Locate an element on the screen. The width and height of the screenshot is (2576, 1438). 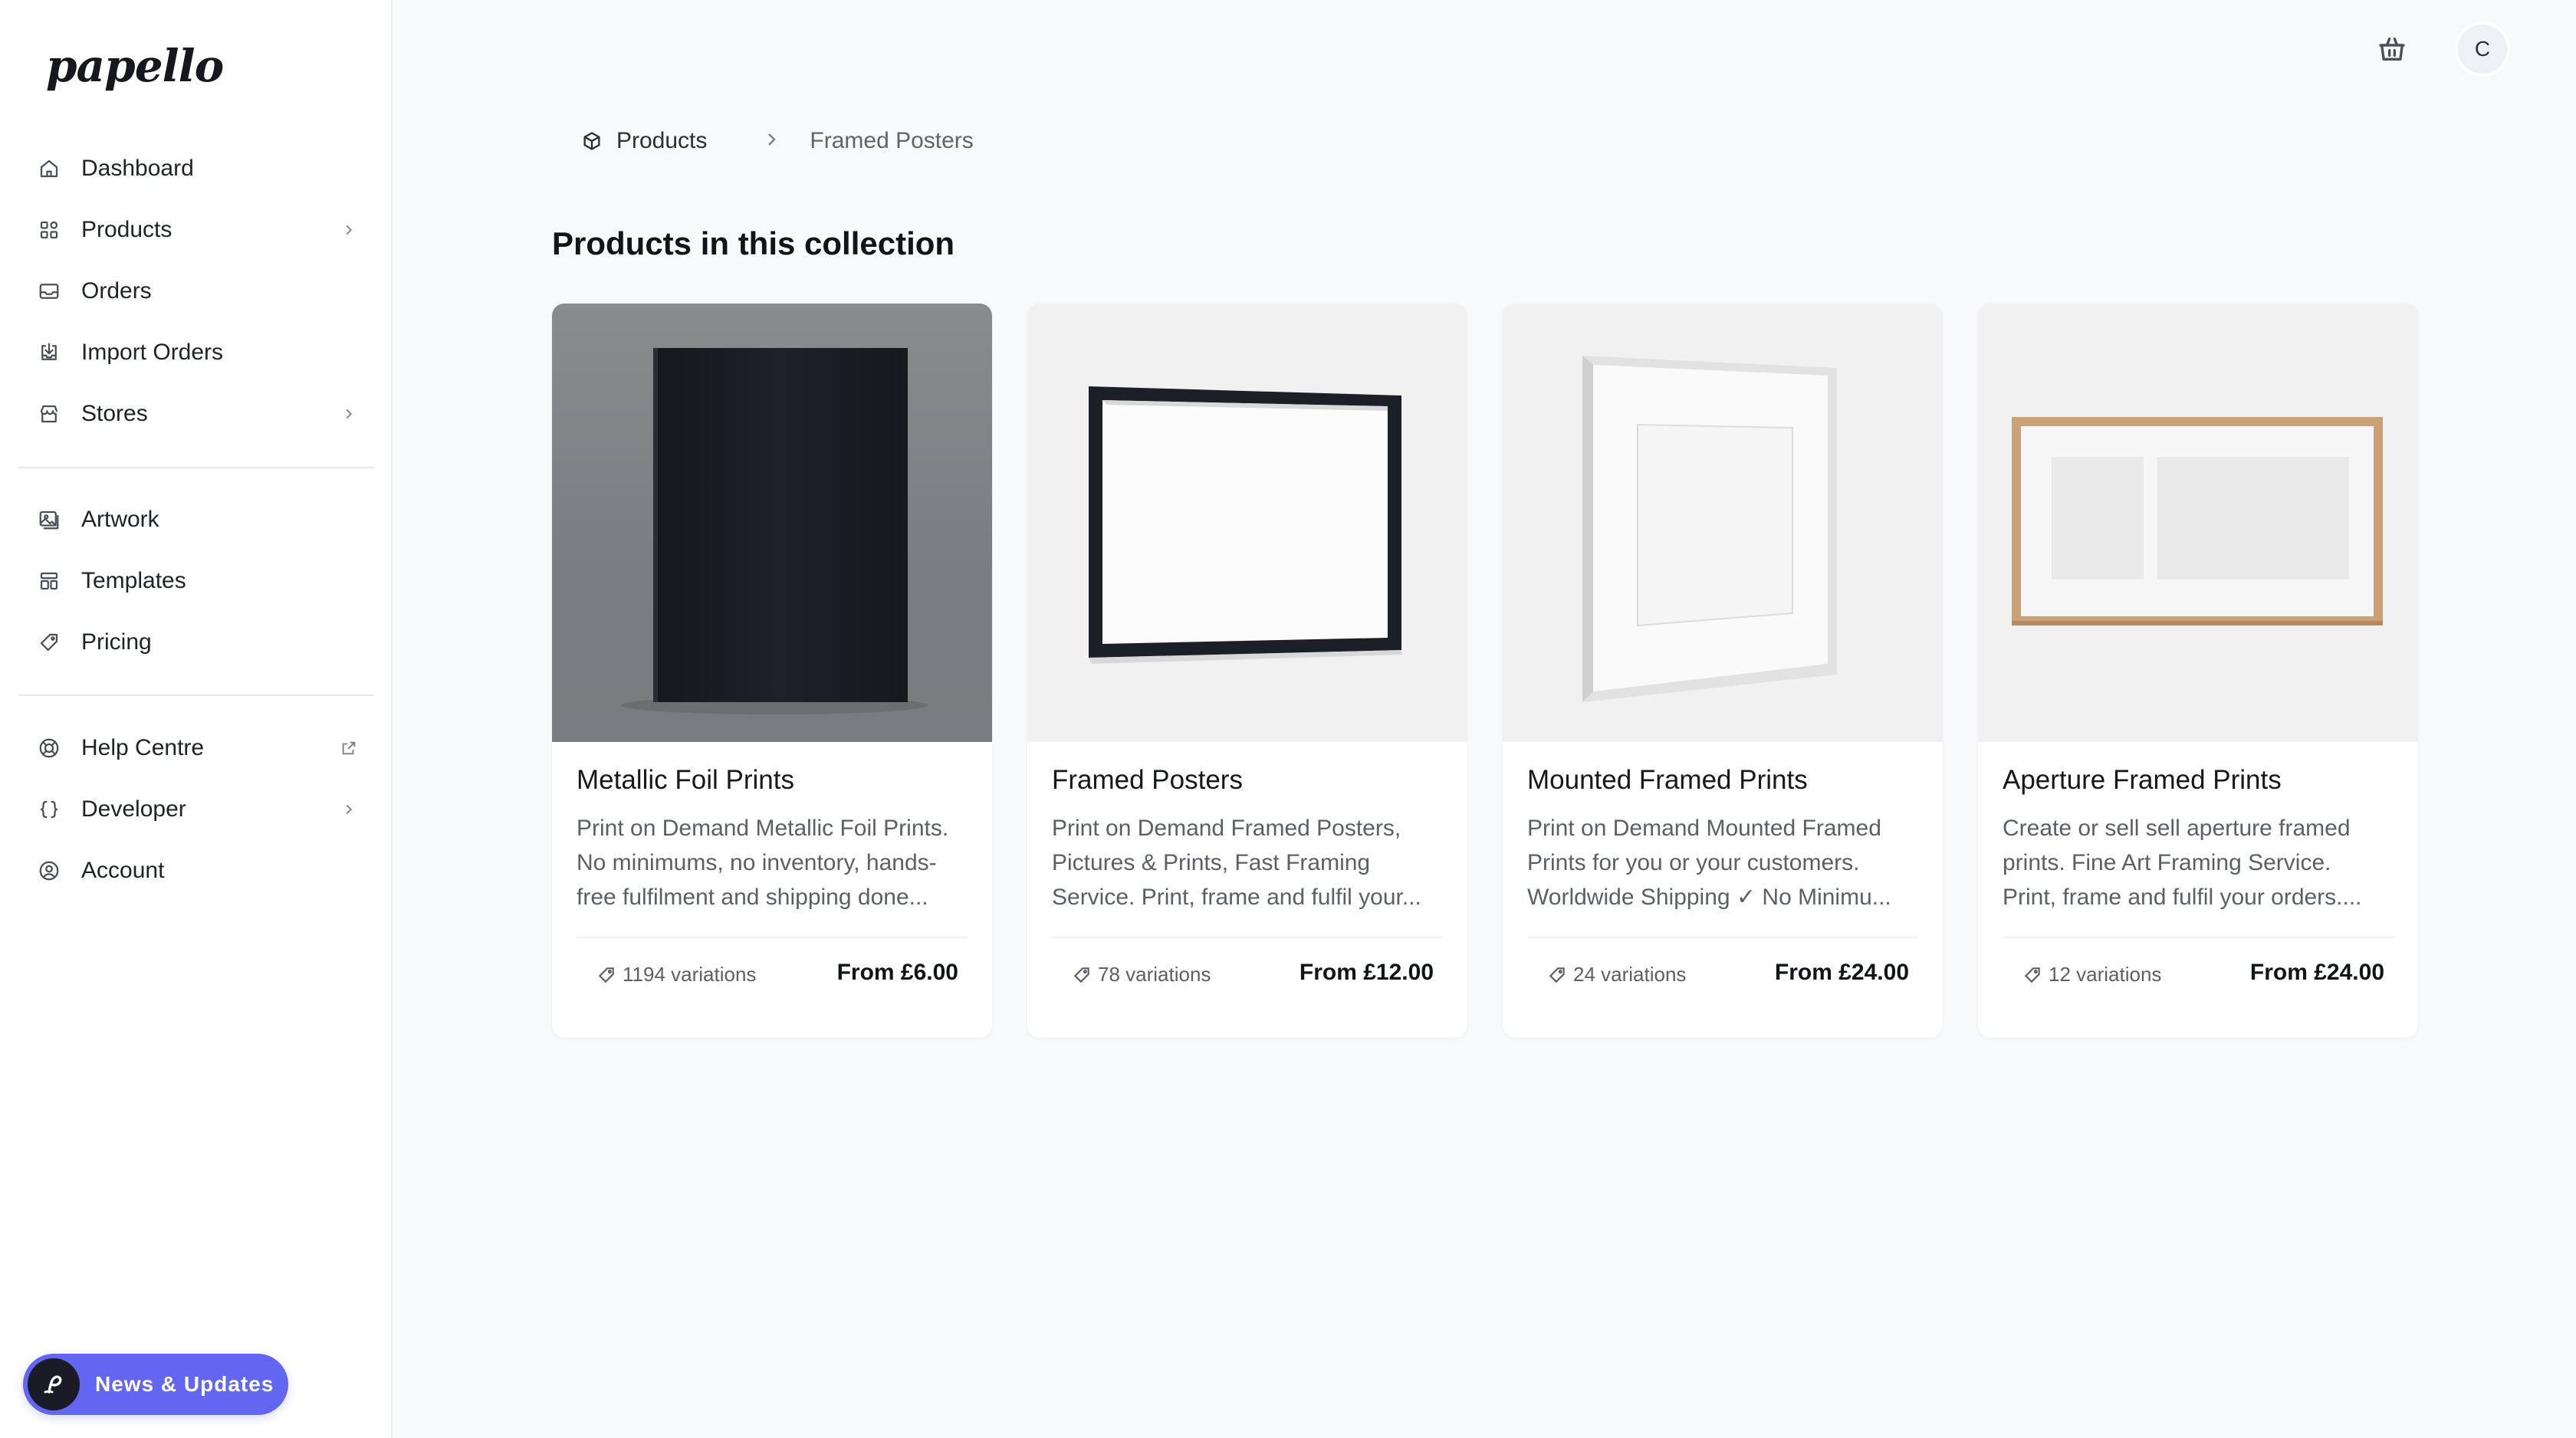
breadcrumb-products: Products is located at coordinates (644, 141).